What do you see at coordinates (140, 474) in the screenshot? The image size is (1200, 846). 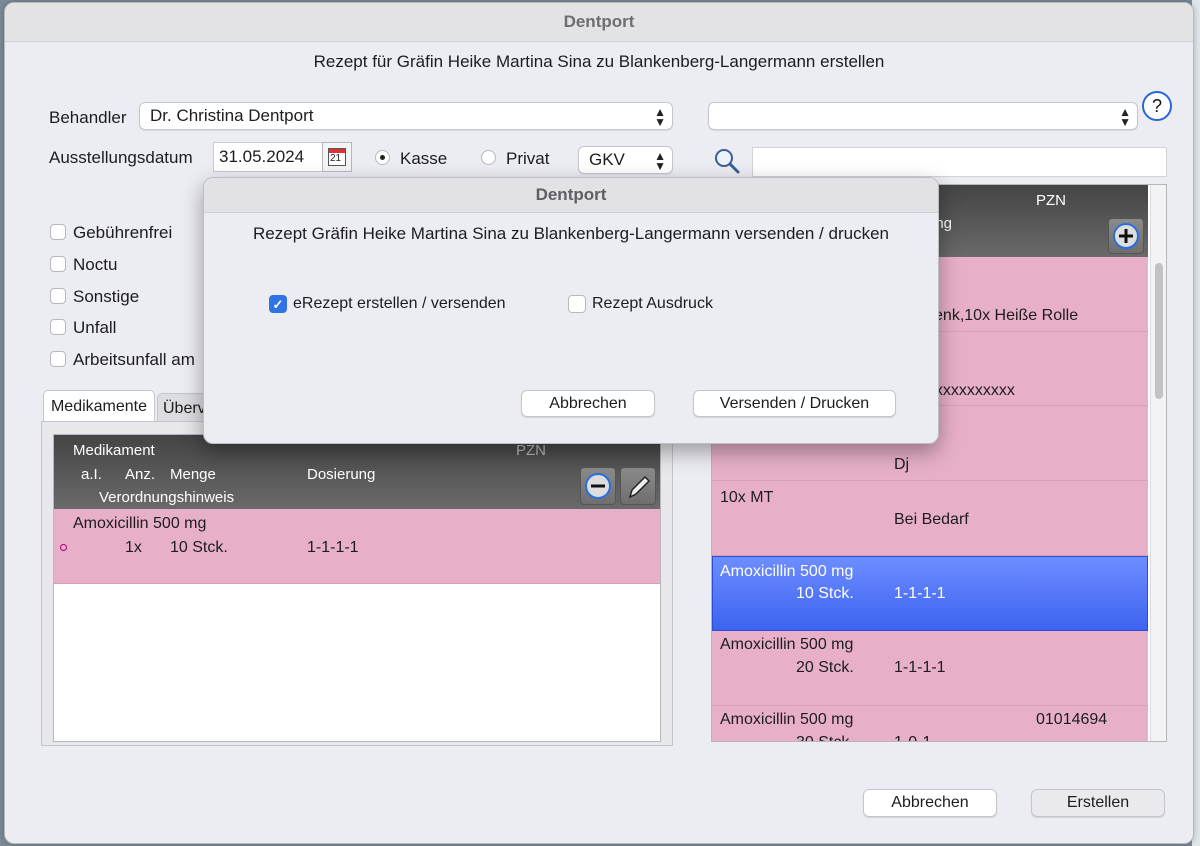 I see `col-anz: Anz.` at bounding box center [140, 474].